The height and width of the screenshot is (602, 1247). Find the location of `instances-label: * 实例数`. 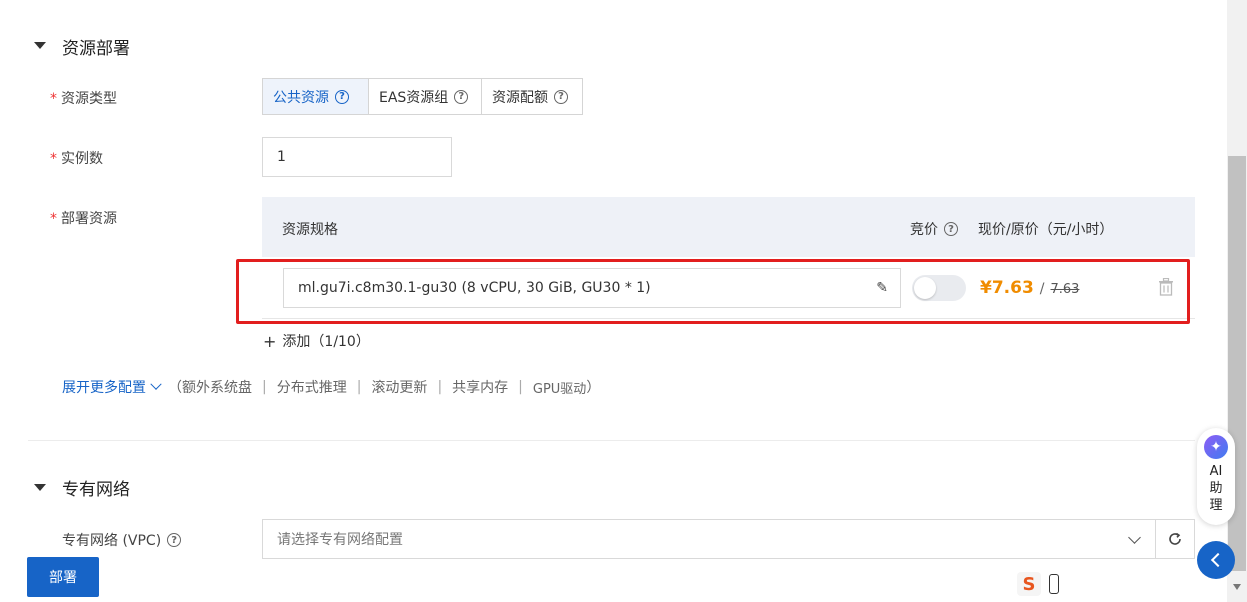

instances-label: * 实例数 is located at coordinates (76, 159).